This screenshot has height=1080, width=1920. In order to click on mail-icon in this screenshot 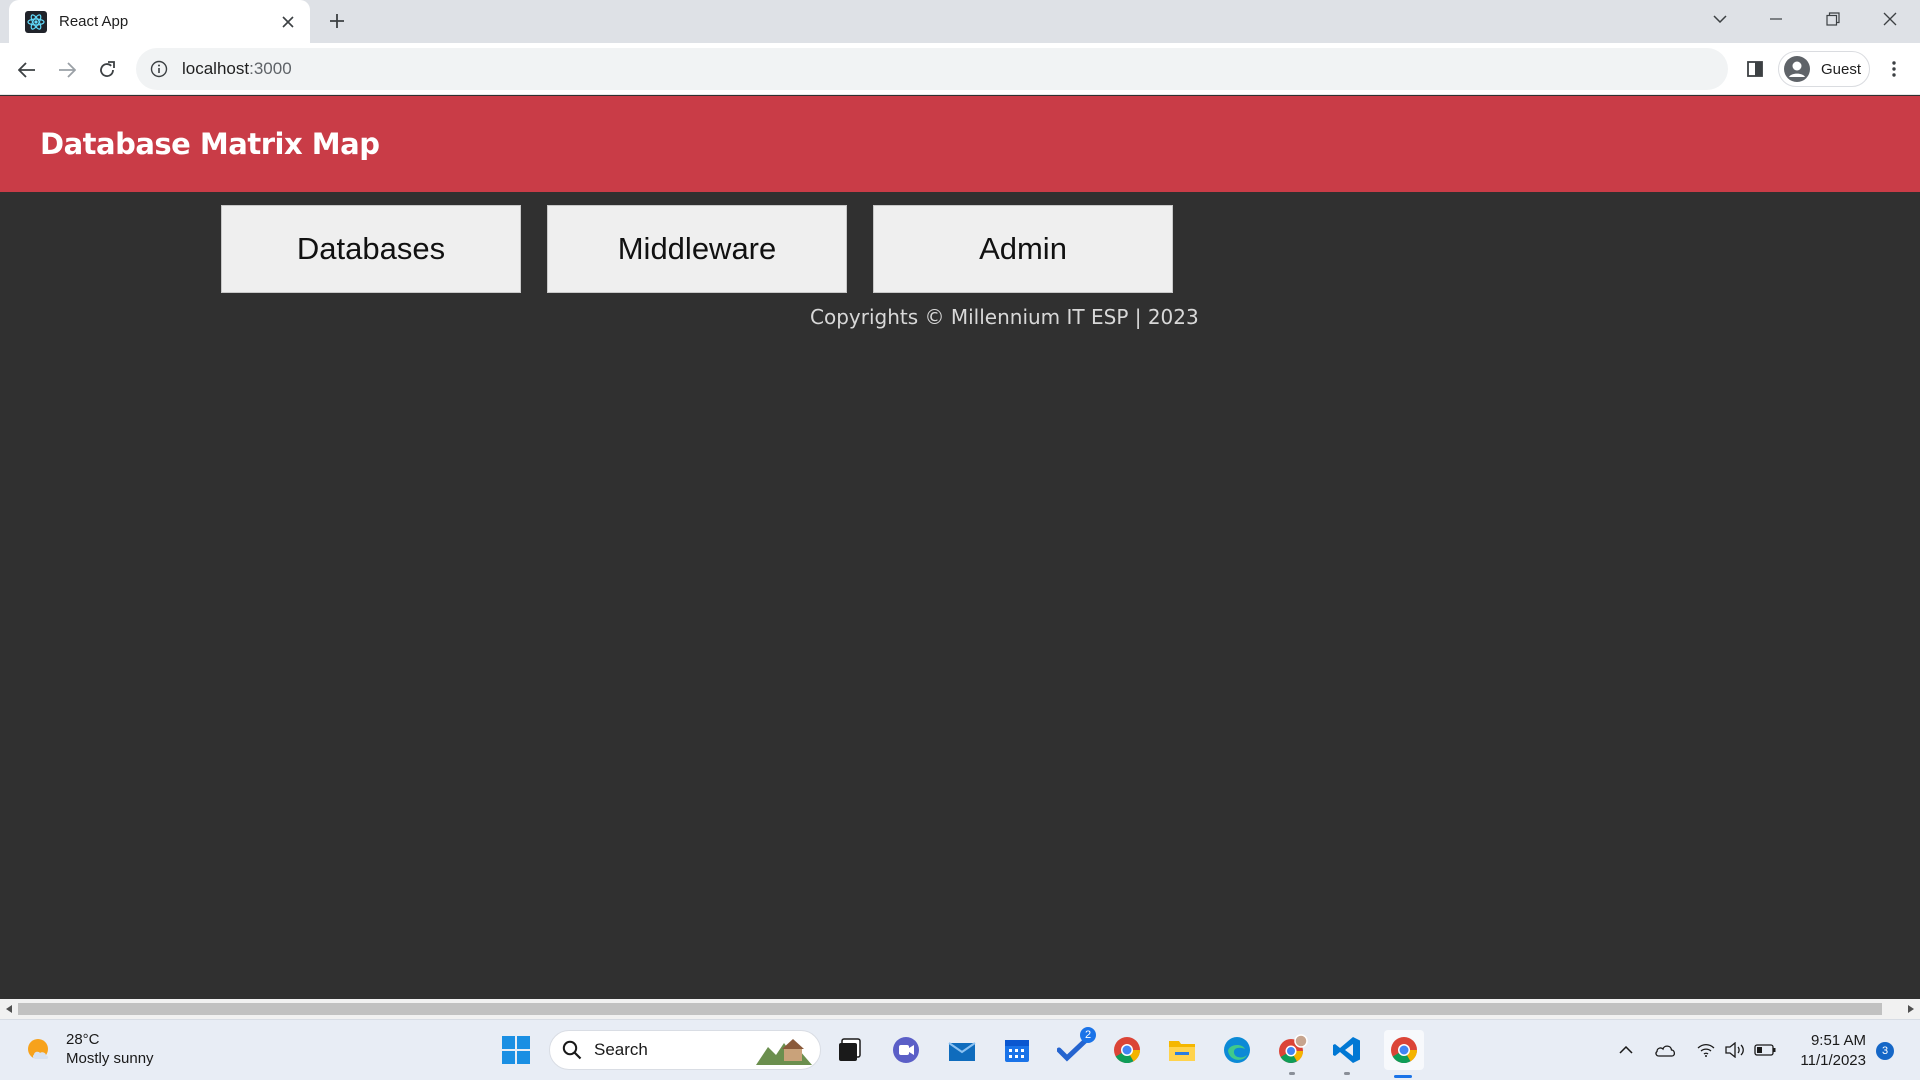, I will do `click(962, 1050)`.